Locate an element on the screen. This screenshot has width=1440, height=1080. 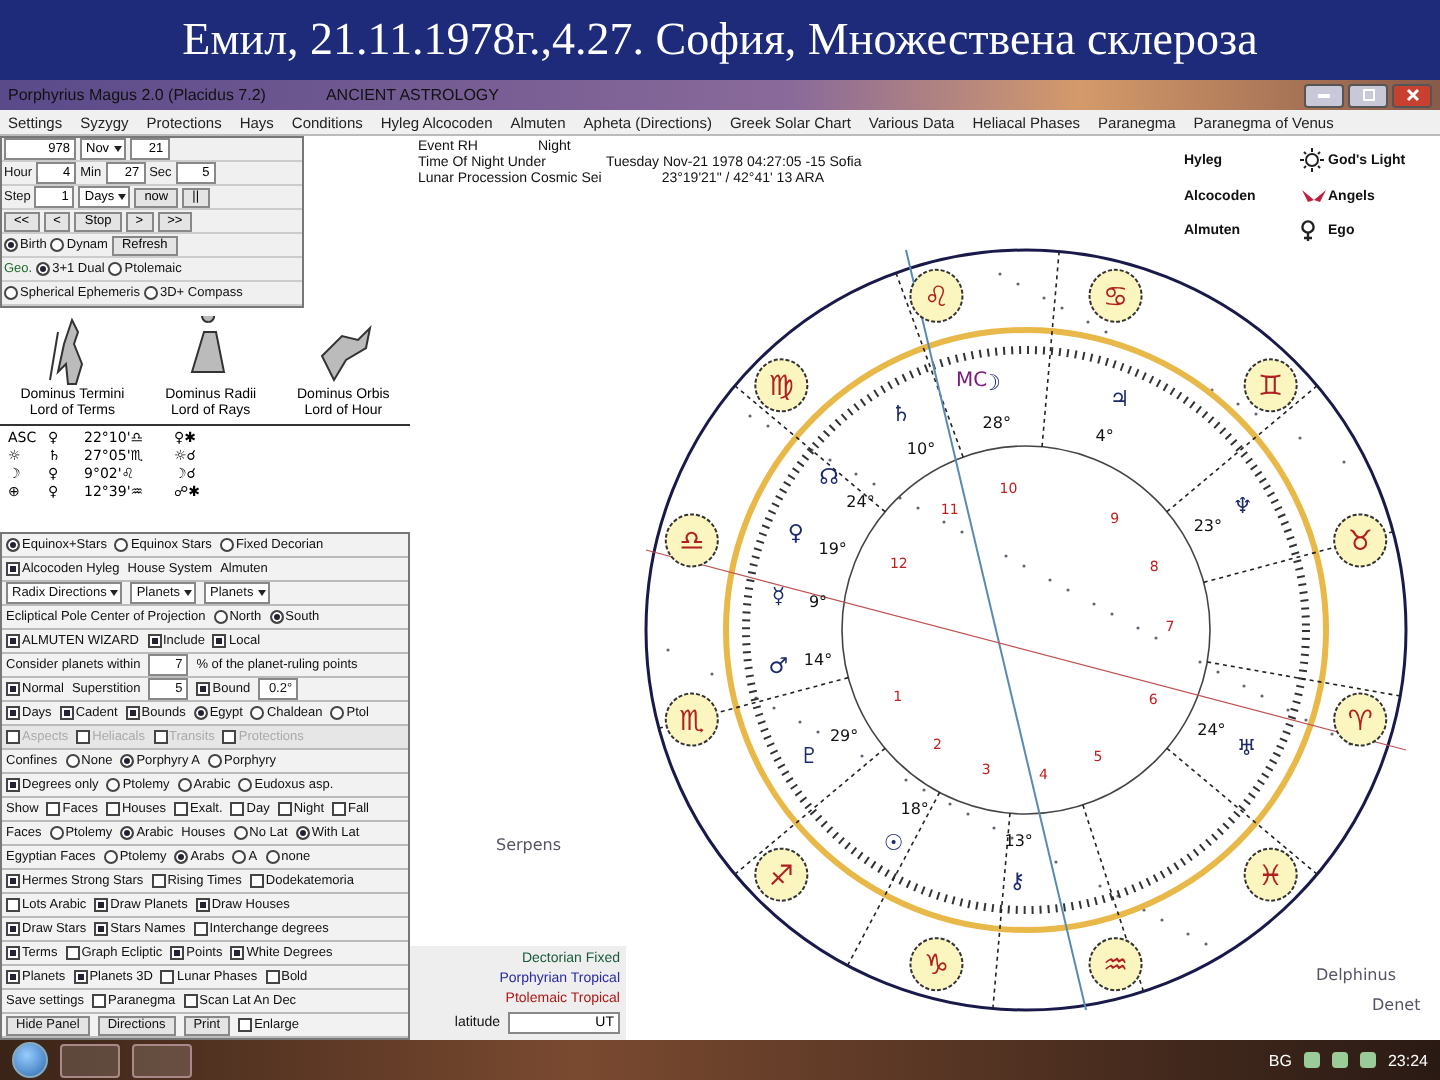
zodiac-sign: ♉ is located at coordinates (1359, 540).